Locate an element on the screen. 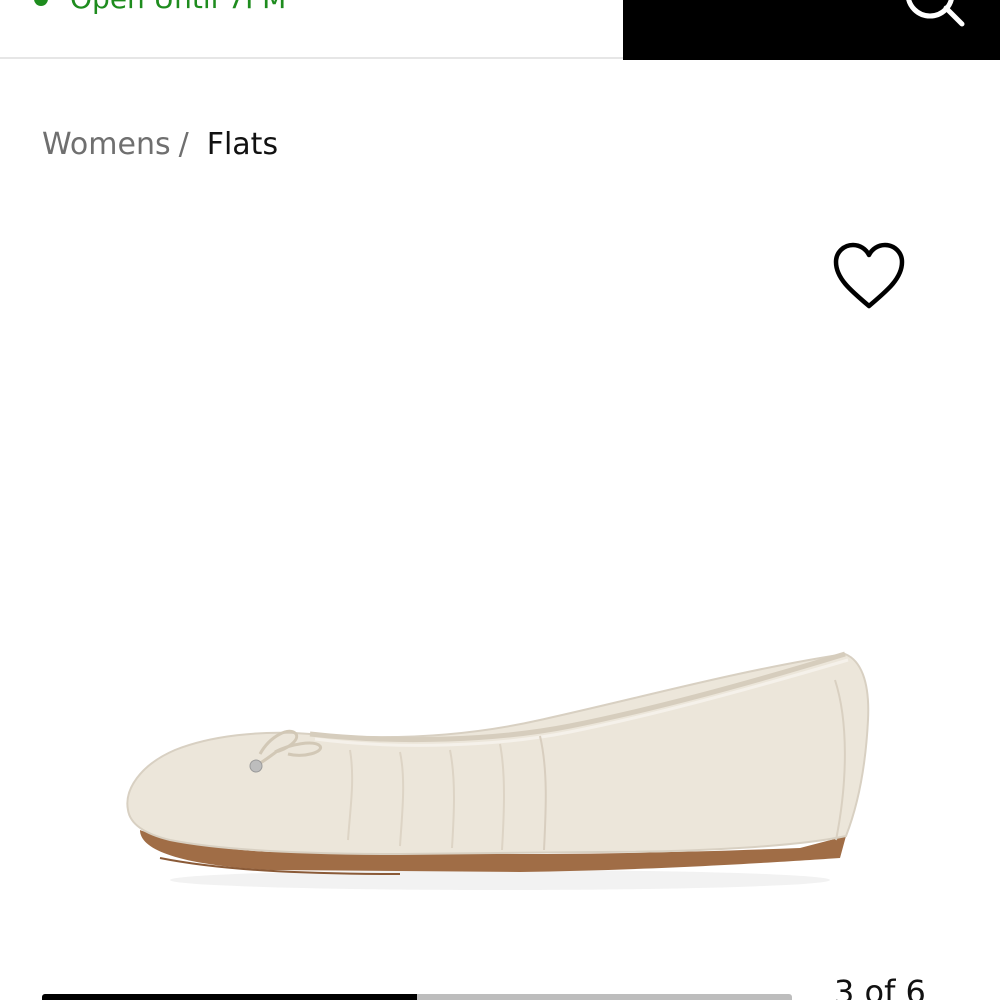 The height and width of the screenshot is (1000, 1000). breadcrumb-current: Flats is located at coordinates (242, 144).